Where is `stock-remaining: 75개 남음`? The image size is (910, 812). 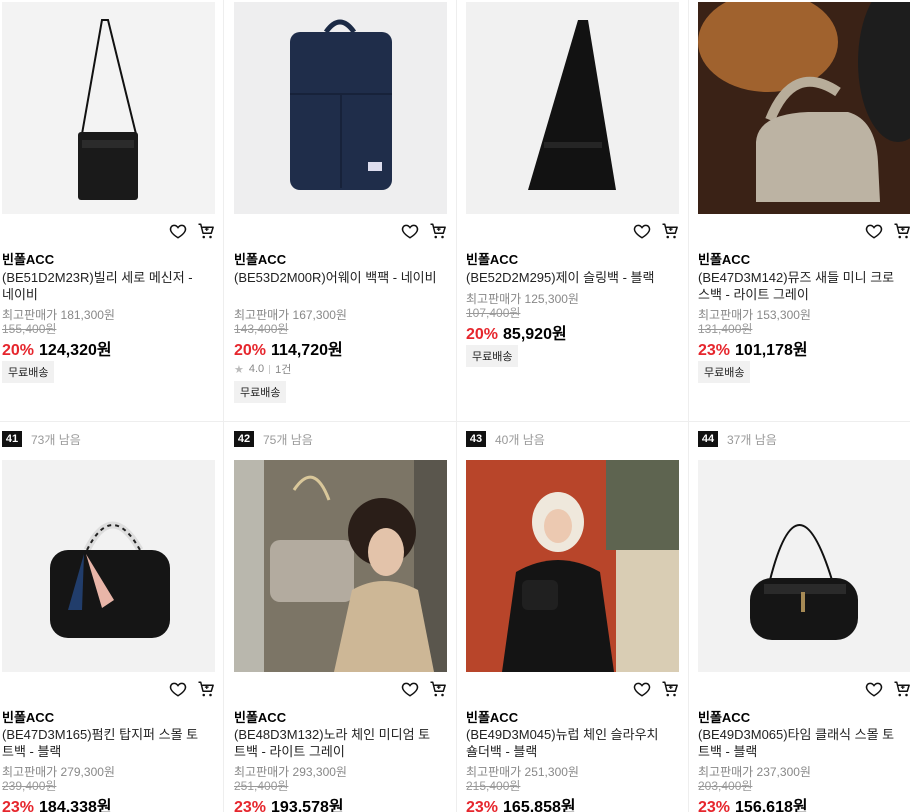
stock-remaining: 75개 남음 is located at coordinates (288, 439).